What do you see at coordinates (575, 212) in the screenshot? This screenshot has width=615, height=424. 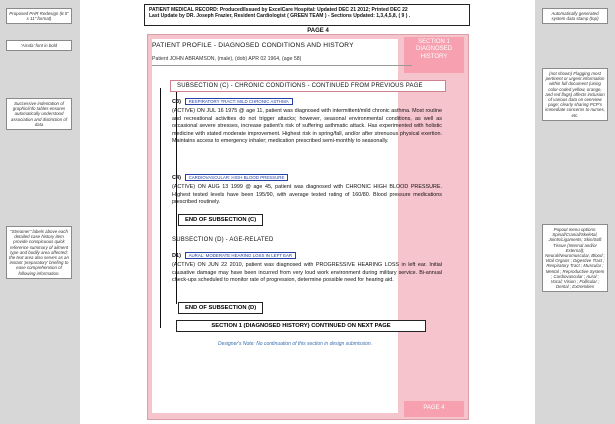 I see `right-annotation-column` at bounding box center [575, 212].